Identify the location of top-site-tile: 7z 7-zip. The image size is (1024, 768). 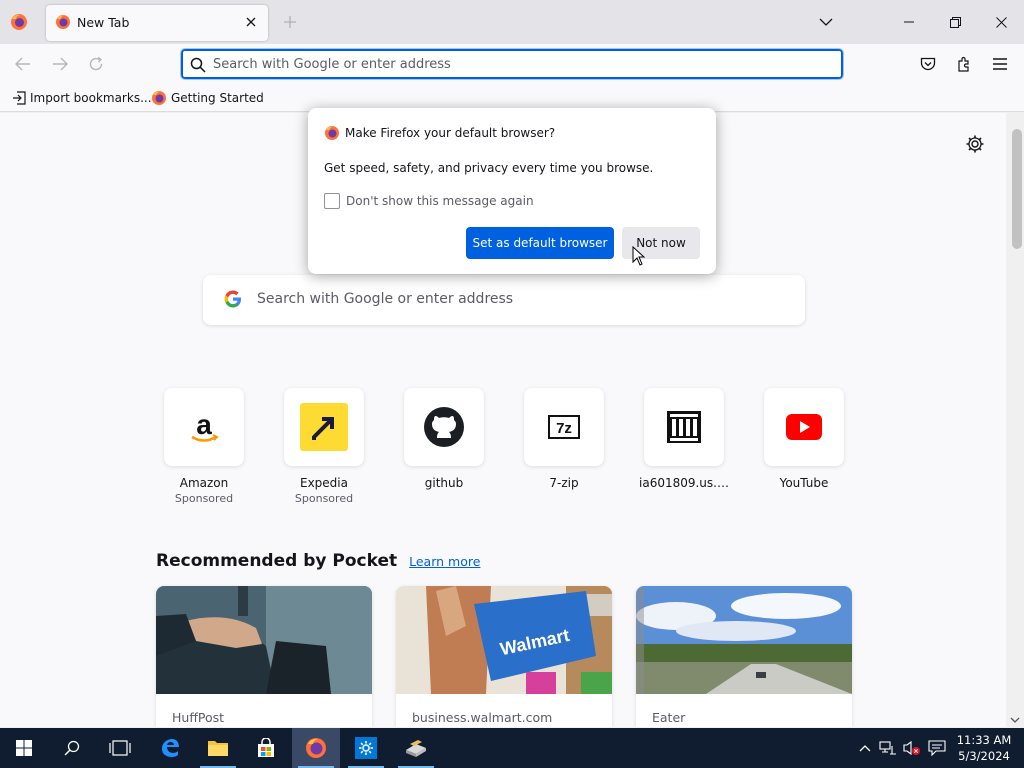
(564, 439).